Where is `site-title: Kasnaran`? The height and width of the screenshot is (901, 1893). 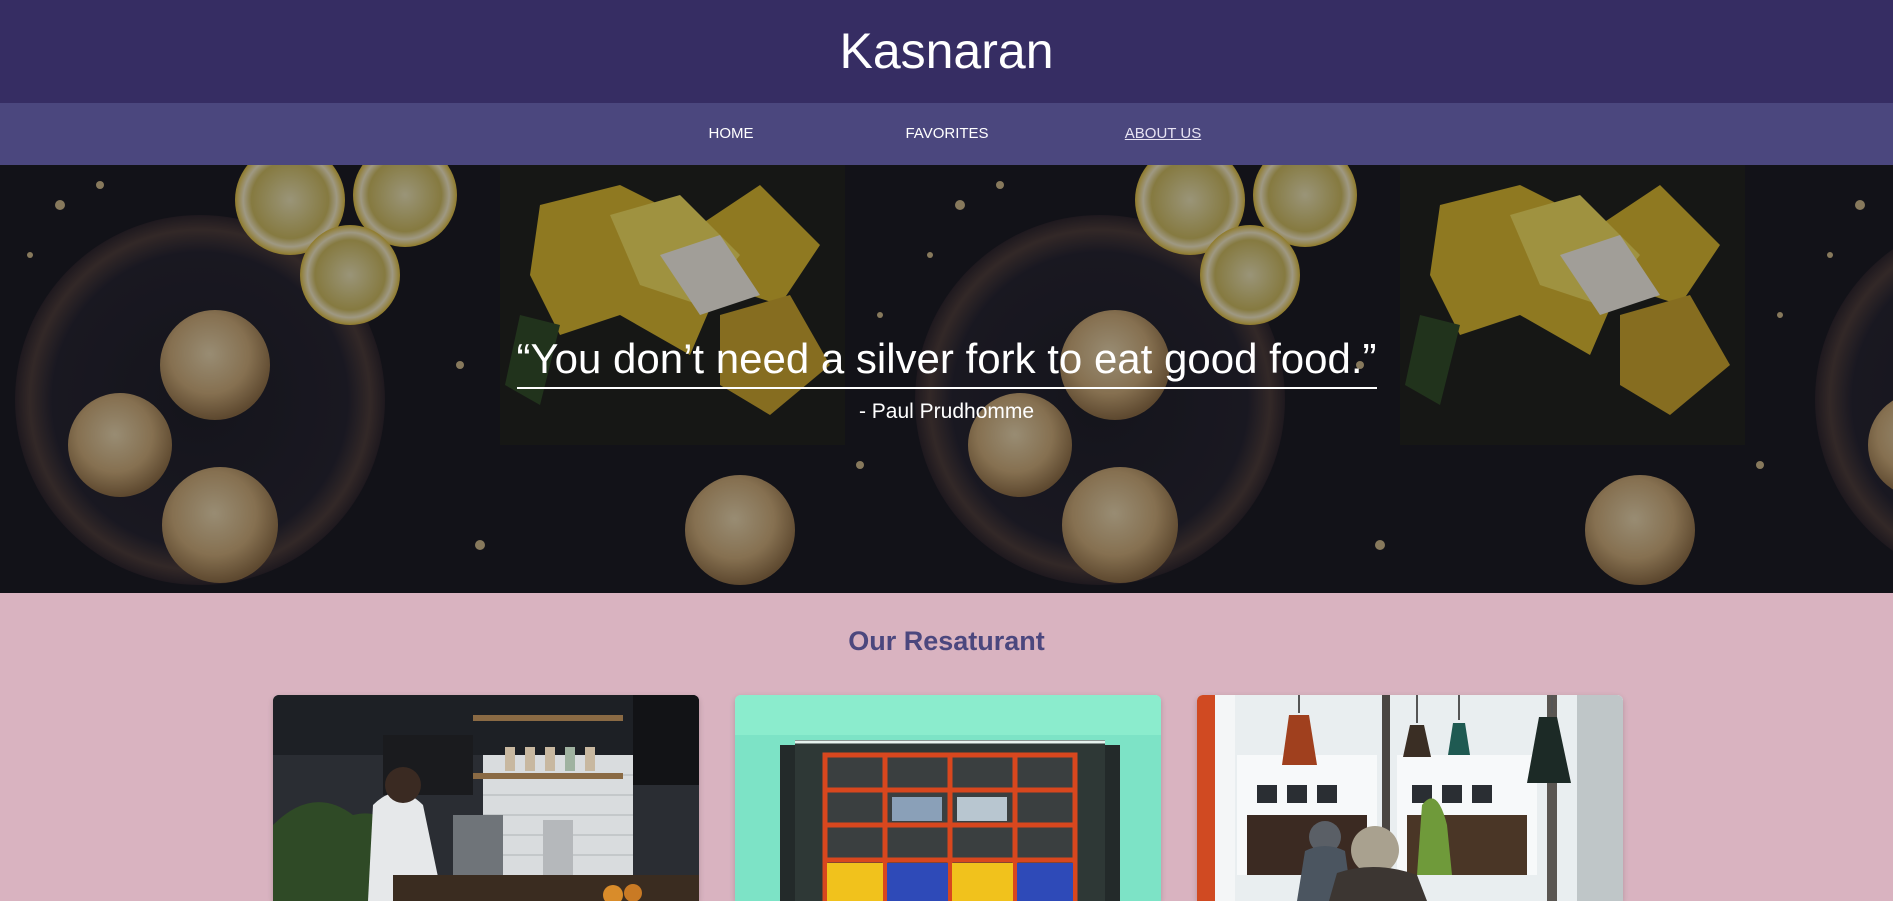
site-title: Kasnaran is located at coordinates (946, 50).